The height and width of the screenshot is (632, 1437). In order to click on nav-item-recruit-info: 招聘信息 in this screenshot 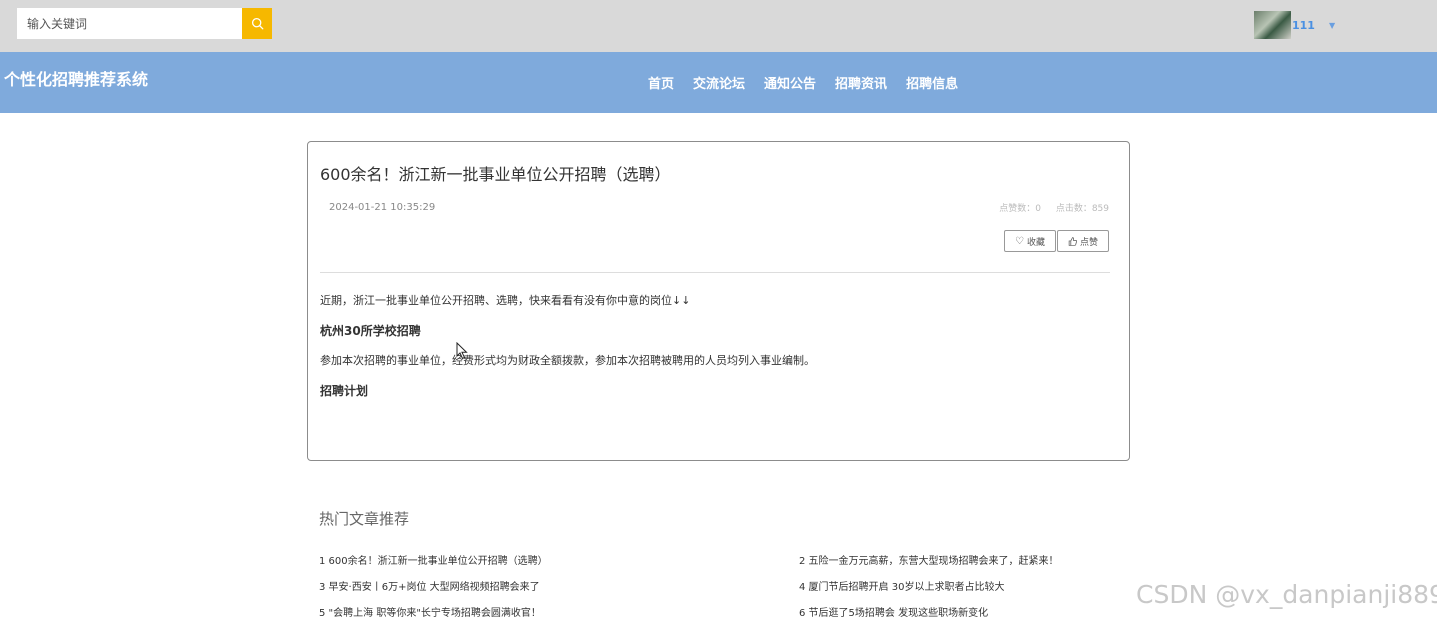, I will do `click(932, 82)`.